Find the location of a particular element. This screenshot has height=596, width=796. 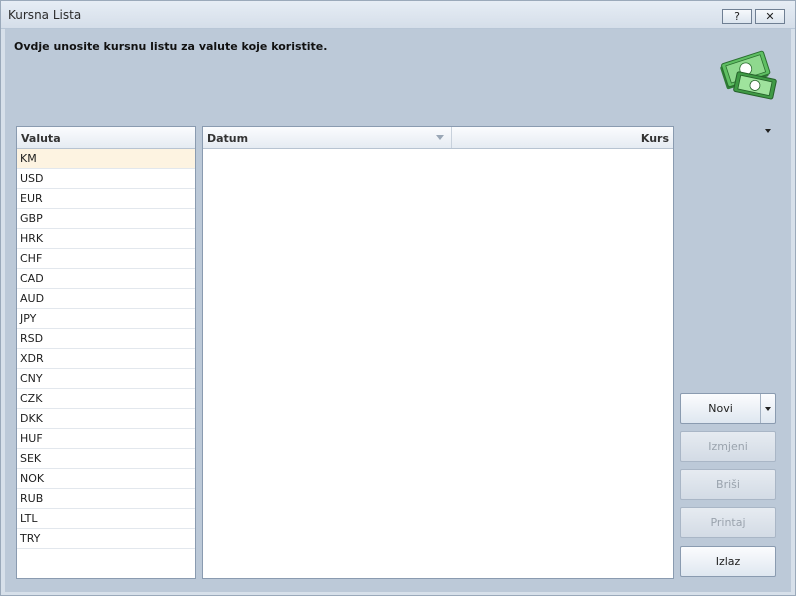

new-dropdown-button is located at coordinates (768, 408).